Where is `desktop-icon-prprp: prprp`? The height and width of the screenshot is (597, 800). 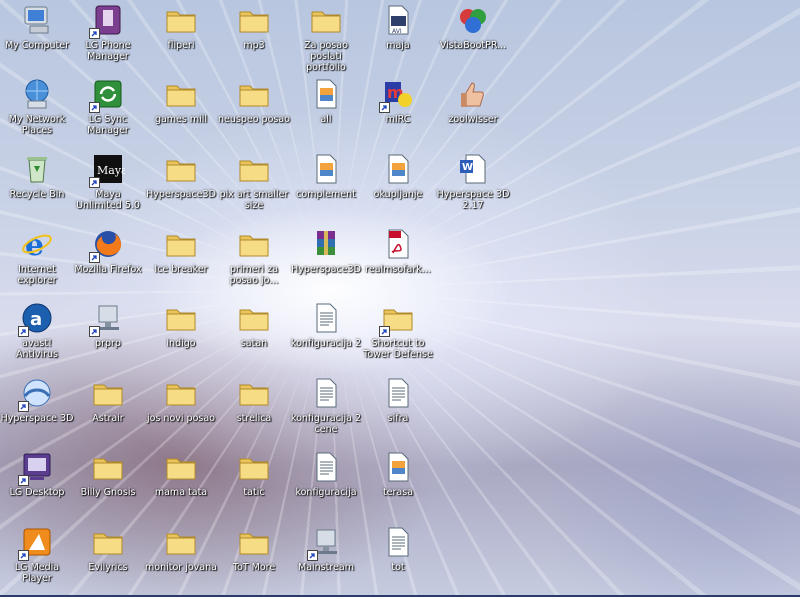
desktop-icon-prprp: prprp is located at coordinates (108, 333).